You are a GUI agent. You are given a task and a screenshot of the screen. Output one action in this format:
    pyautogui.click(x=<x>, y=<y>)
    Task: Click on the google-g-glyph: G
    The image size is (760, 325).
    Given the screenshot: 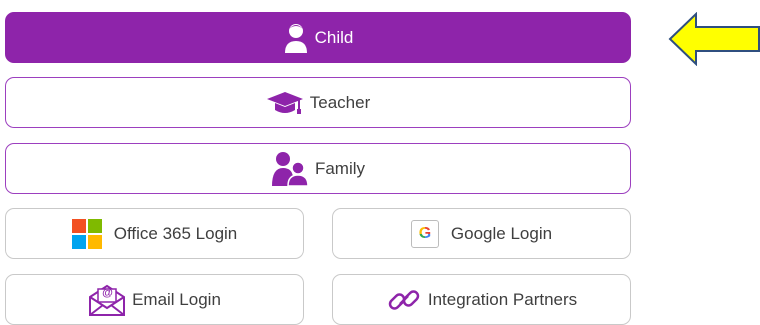 What is the action you would take?
    pyautogui.click(x=425, y=233)
    